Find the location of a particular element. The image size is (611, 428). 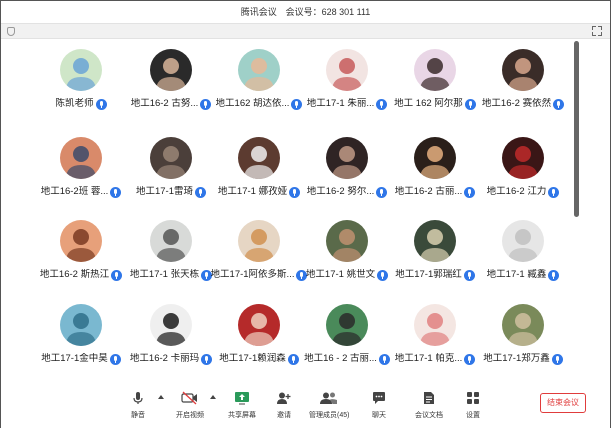

participant-tile: 地工 162 阿尔那 is located at coordinates (435, 91).